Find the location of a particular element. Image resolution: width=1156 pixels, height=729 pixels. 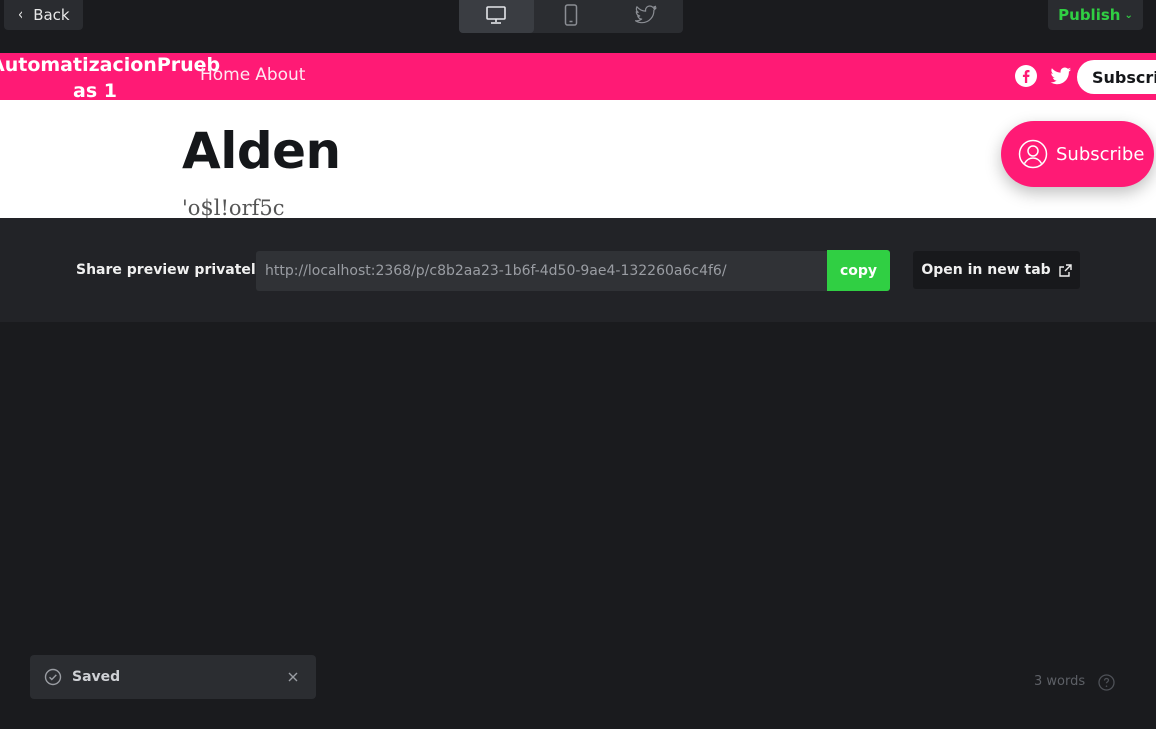

close-icon is located at coordinates (293, 677).